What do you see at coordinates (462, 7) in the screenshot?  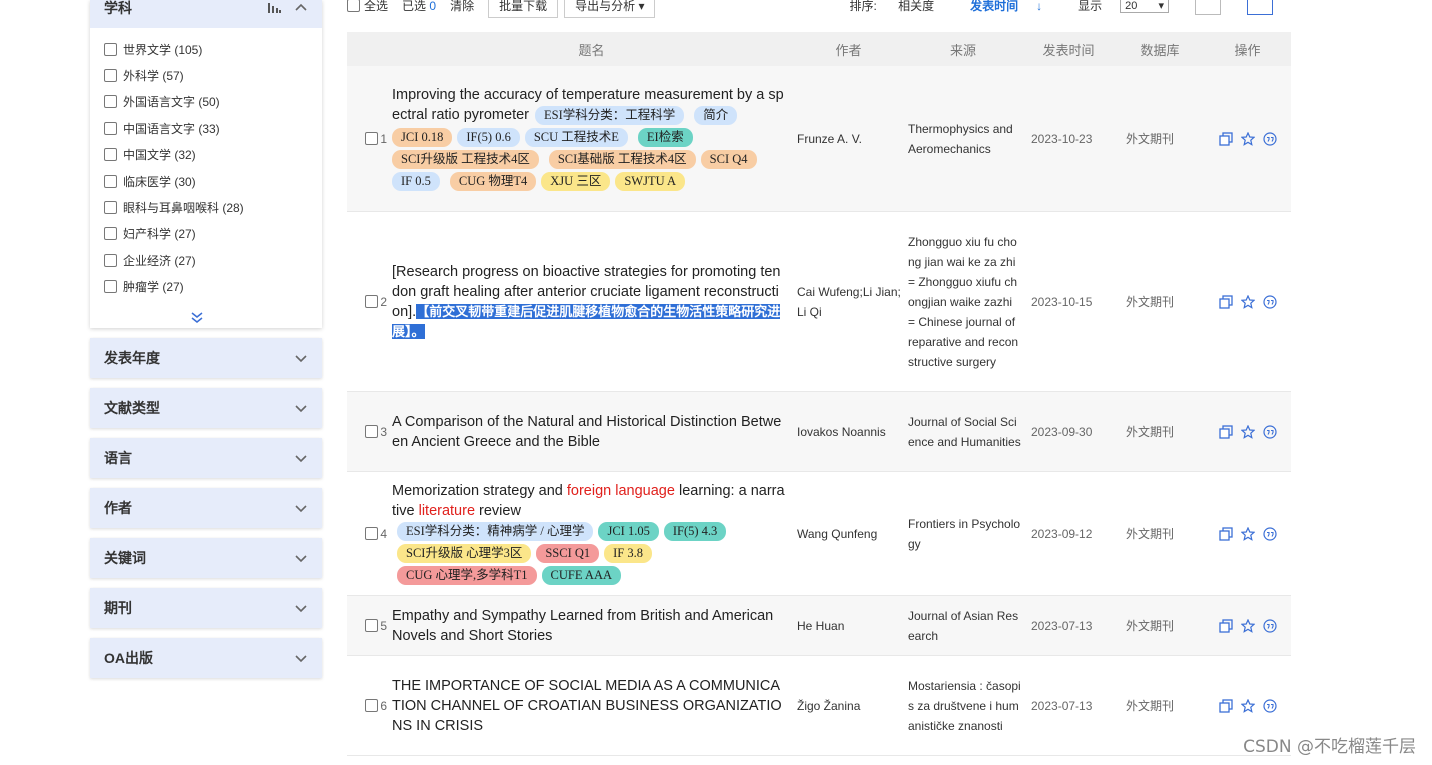 I see `clear-link: 清除` at bounding box center [462, 7].